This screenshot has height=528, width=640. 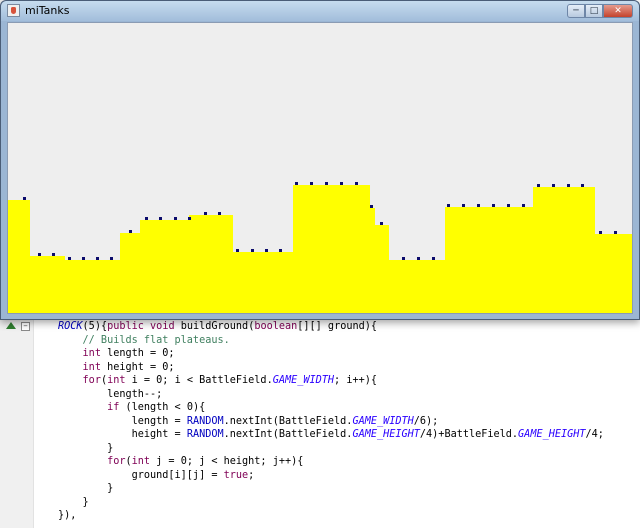 I want to click on code-line: length--;, so click(x=110, y=394).